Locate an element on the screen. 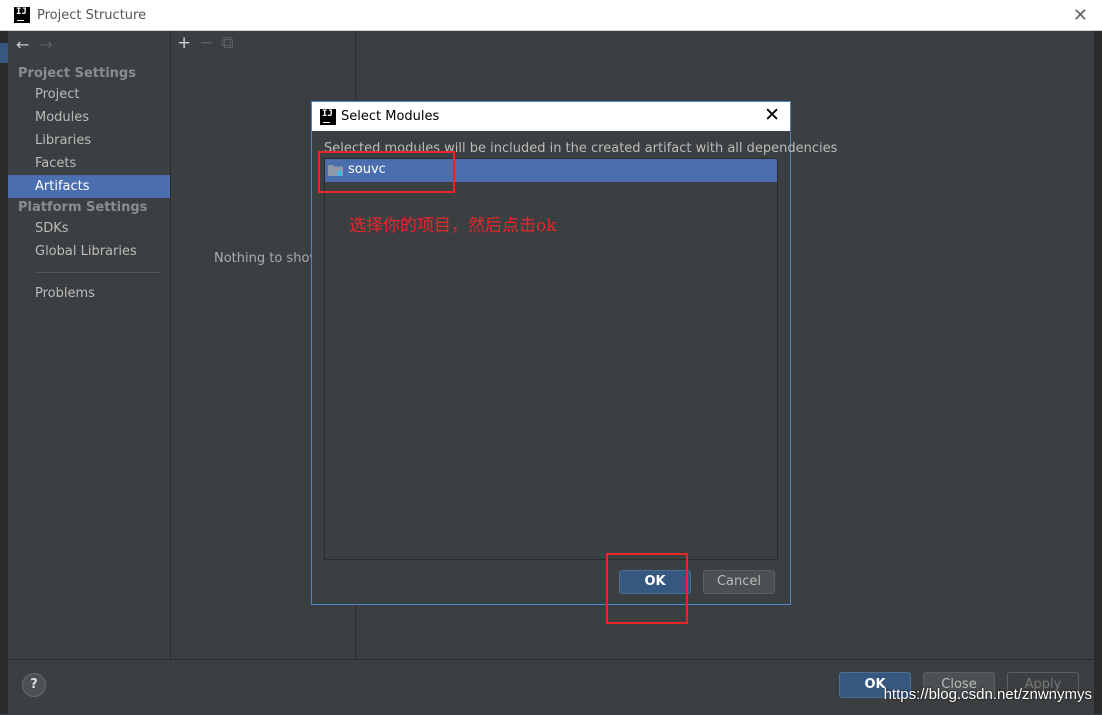  nav-arrows: ← → is located at coordinates (39, 44).